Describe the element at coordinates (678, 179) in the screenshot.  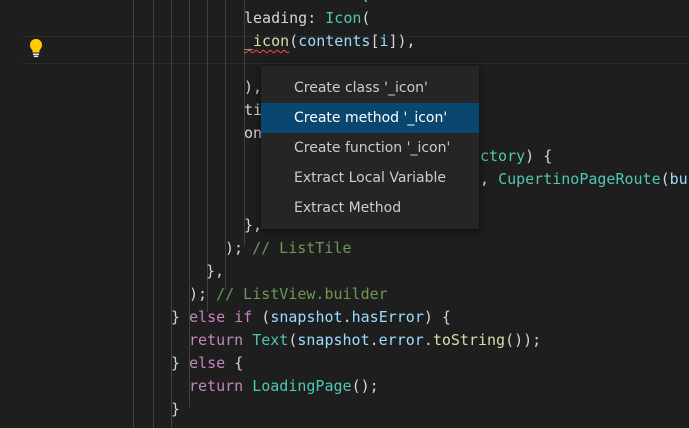
I see `code-token: bu` at that location.